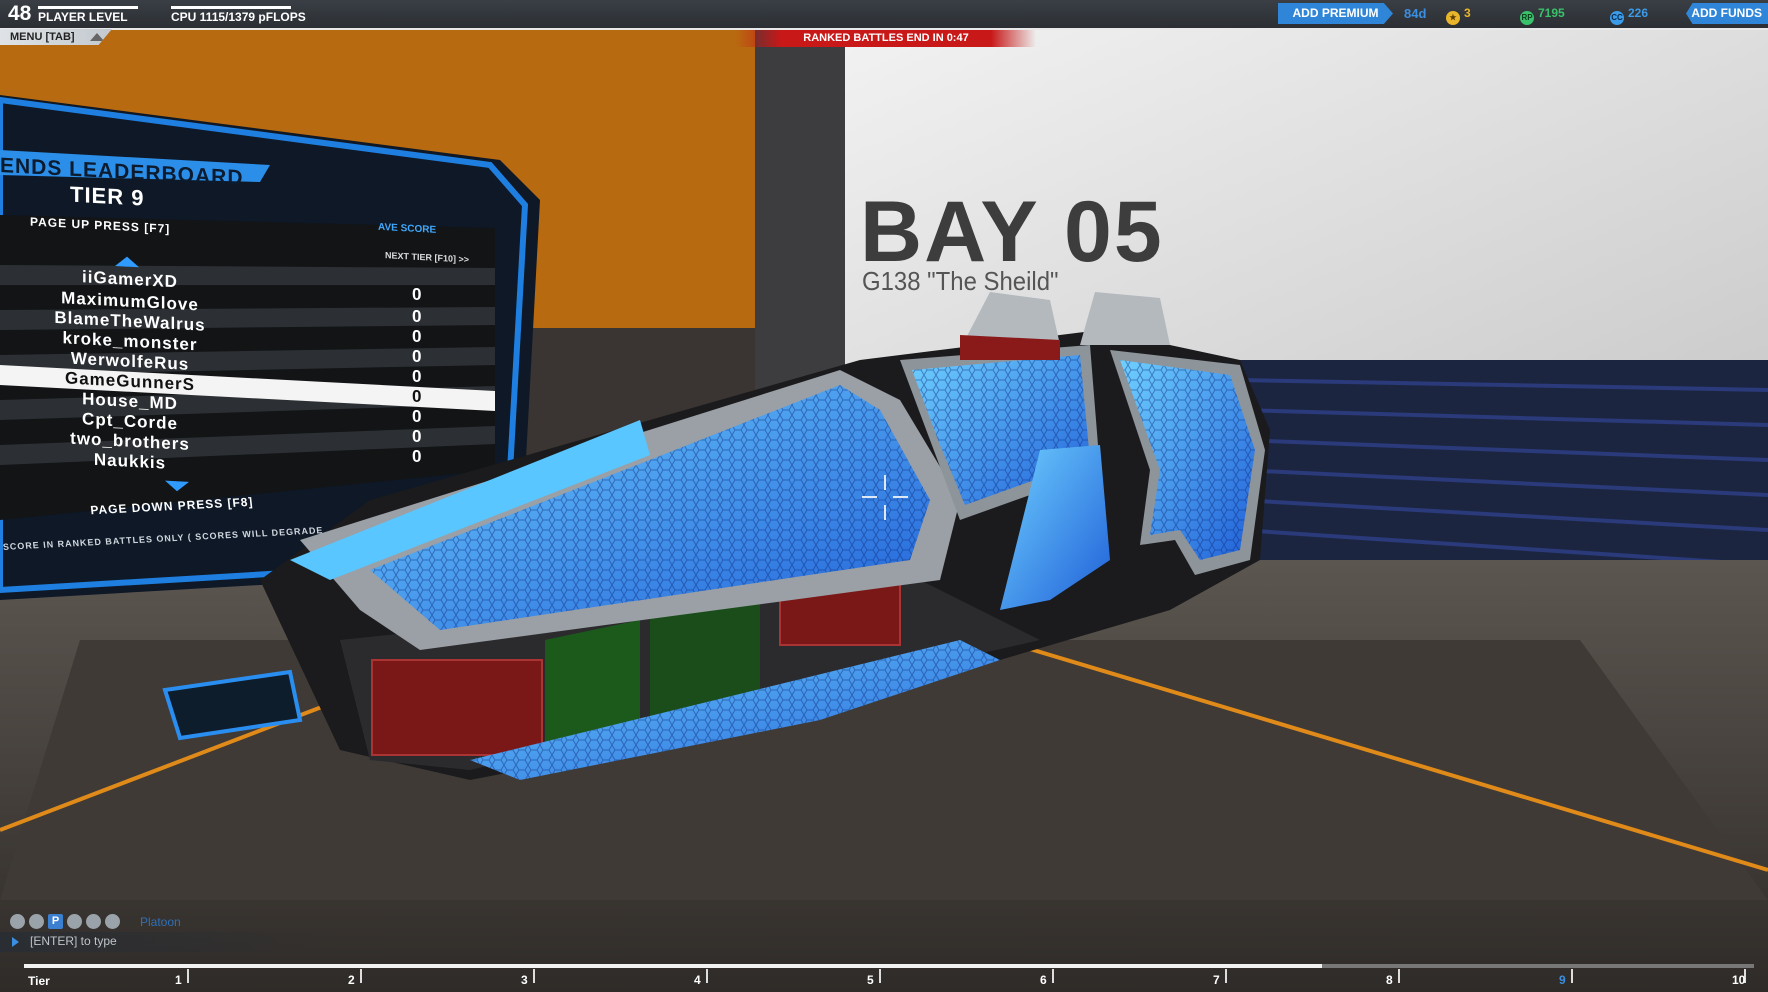  Describe the element at coordinates (1562, 980) in the screenshot. I see `tier-tick-label: 9` at that location.